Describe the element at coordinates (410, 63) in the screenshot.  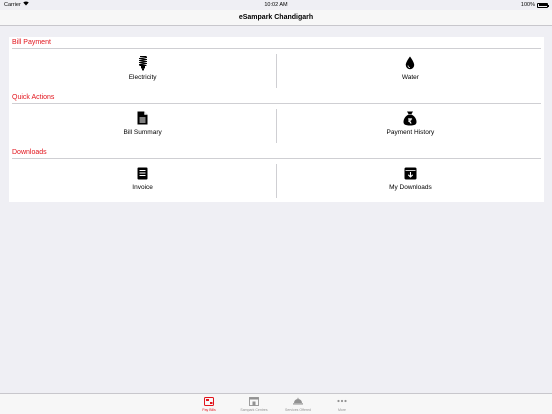
I see `water-drop-icon` at that location.